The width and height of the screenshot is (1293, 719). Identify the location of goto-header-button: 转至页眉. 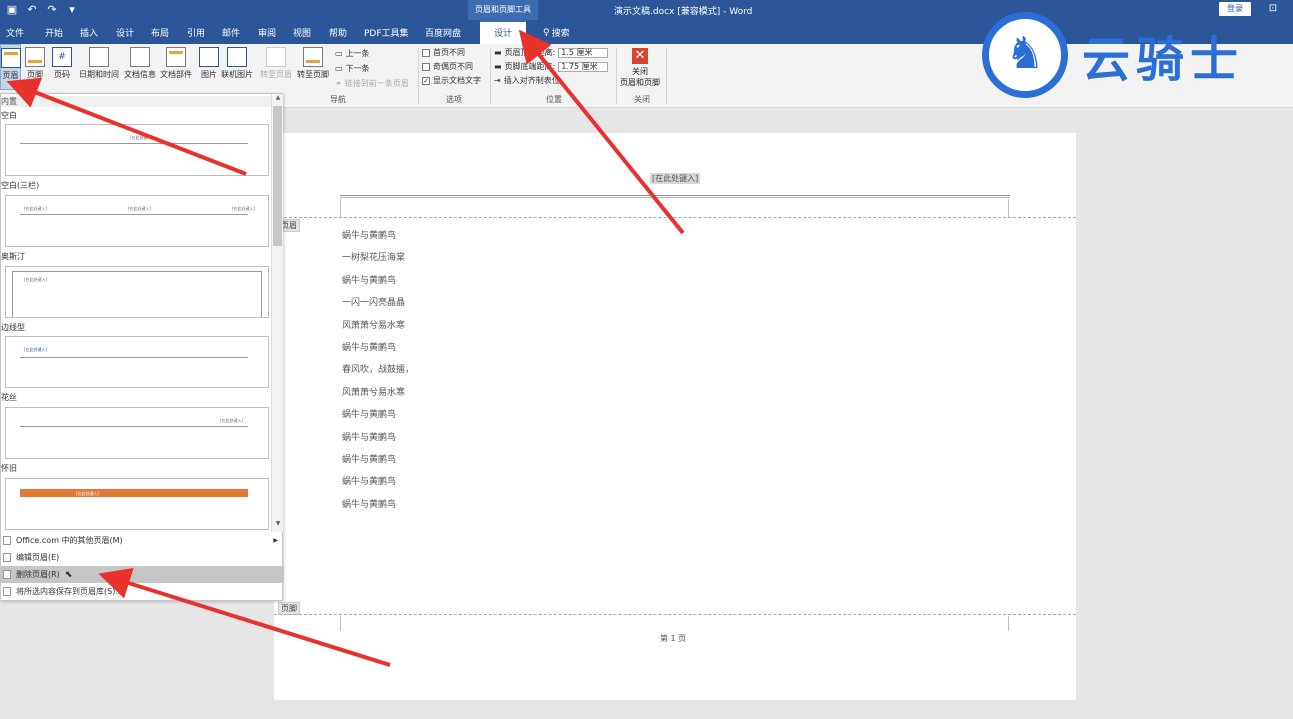
(276, 63).